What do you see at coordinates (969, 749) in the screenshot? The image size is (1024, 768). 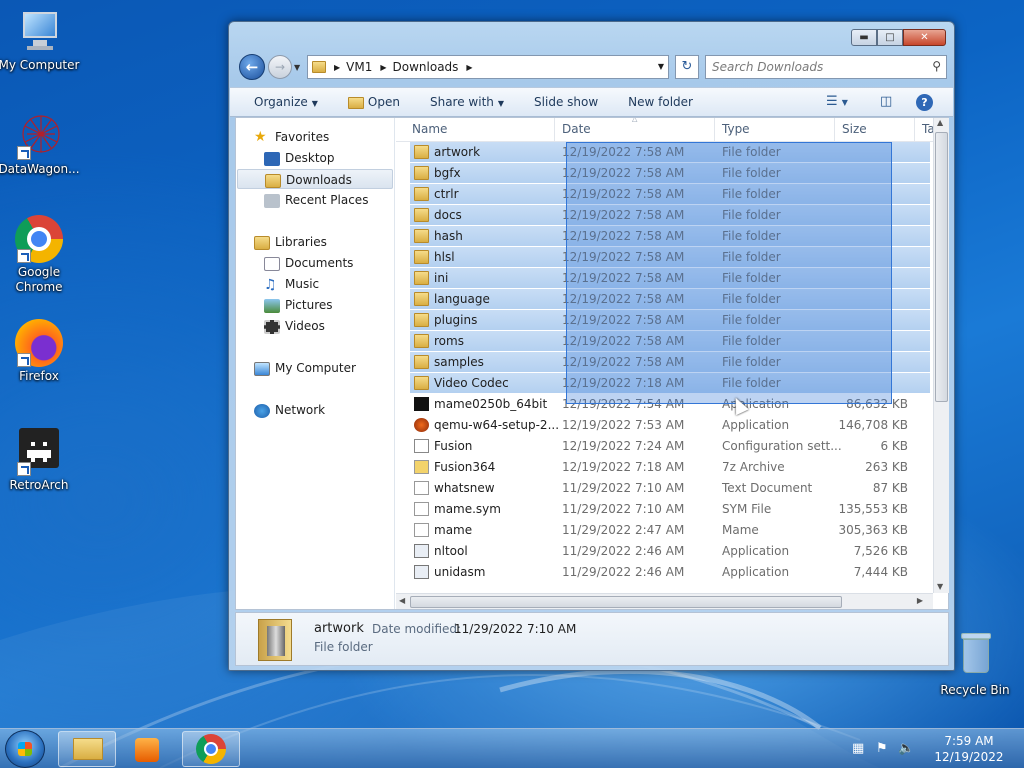 I see `clock: 7:59 AM 12/19/2022` at bounding box center [969, 749].